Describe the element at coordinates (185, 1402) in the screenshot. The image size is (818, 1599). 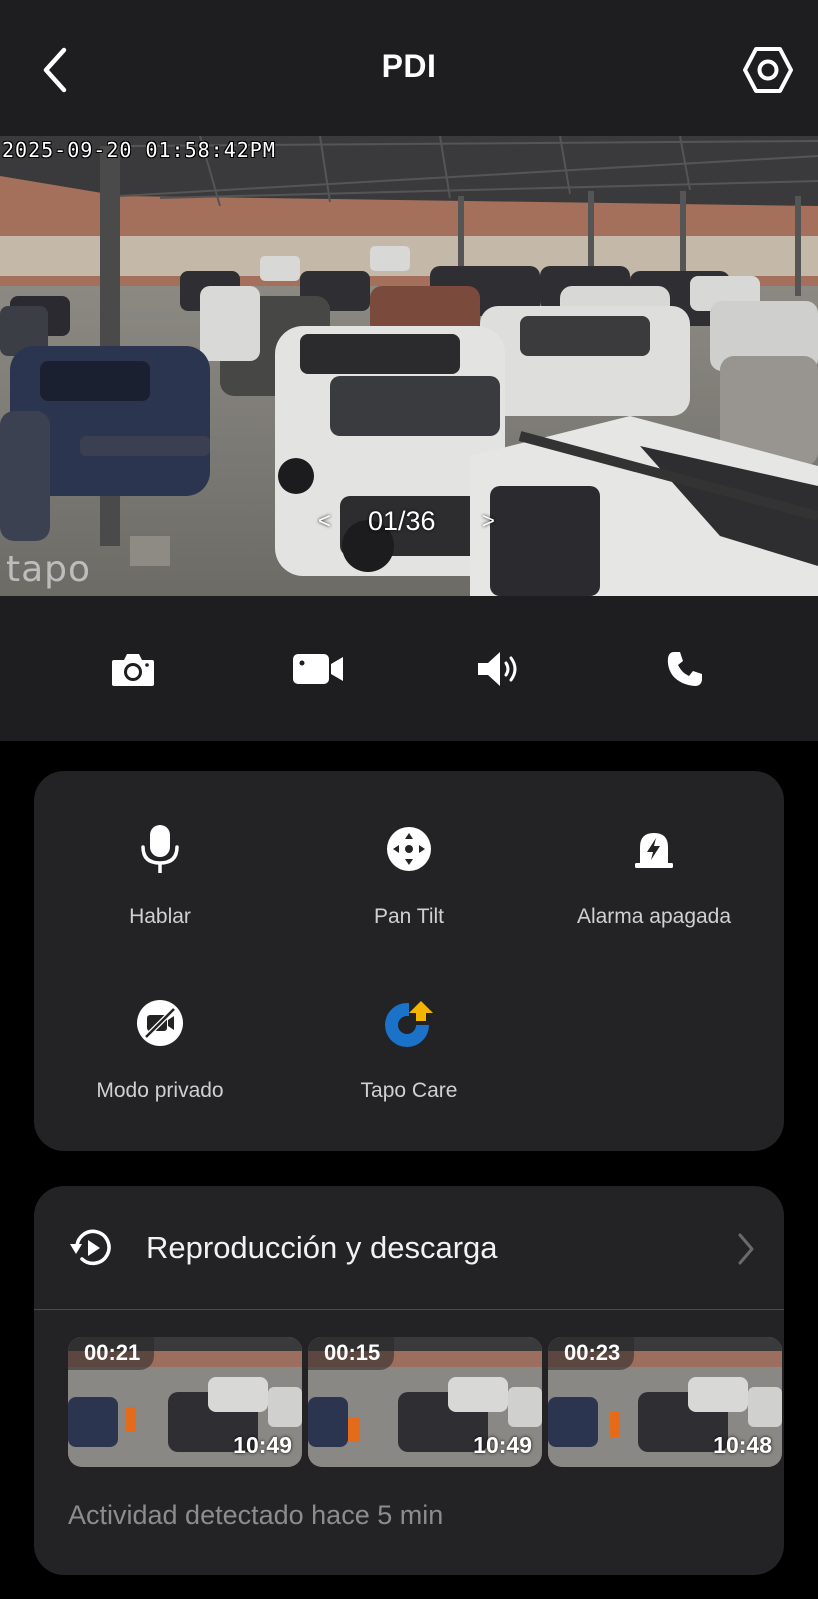
I see `clip-thumbnail: 00:21 10:49` at that location.